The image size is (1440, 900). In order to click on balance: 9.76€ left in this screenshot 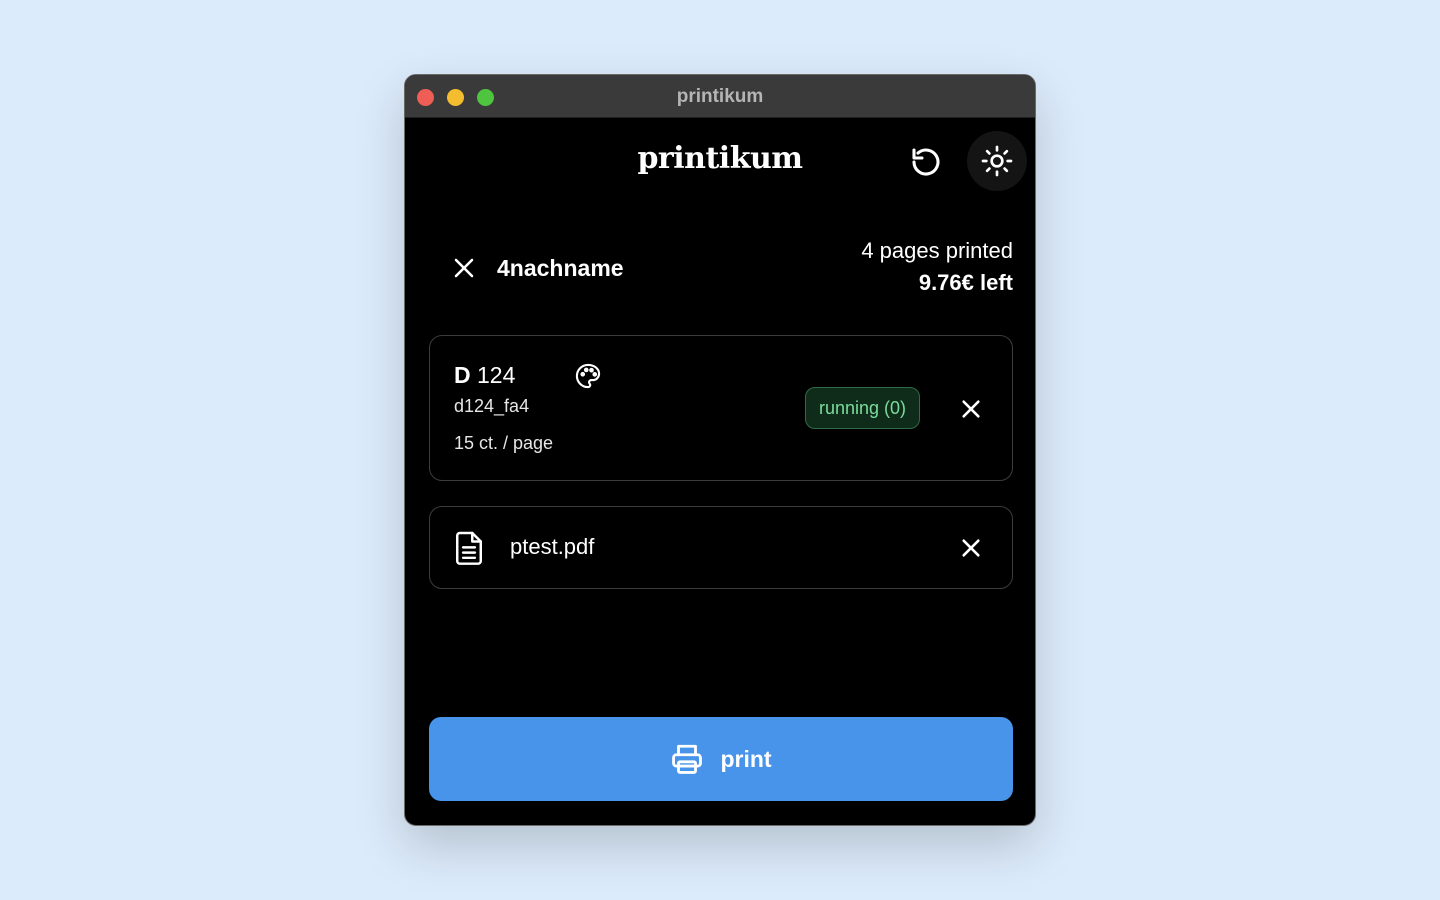, I will do `click(965, 282)`.